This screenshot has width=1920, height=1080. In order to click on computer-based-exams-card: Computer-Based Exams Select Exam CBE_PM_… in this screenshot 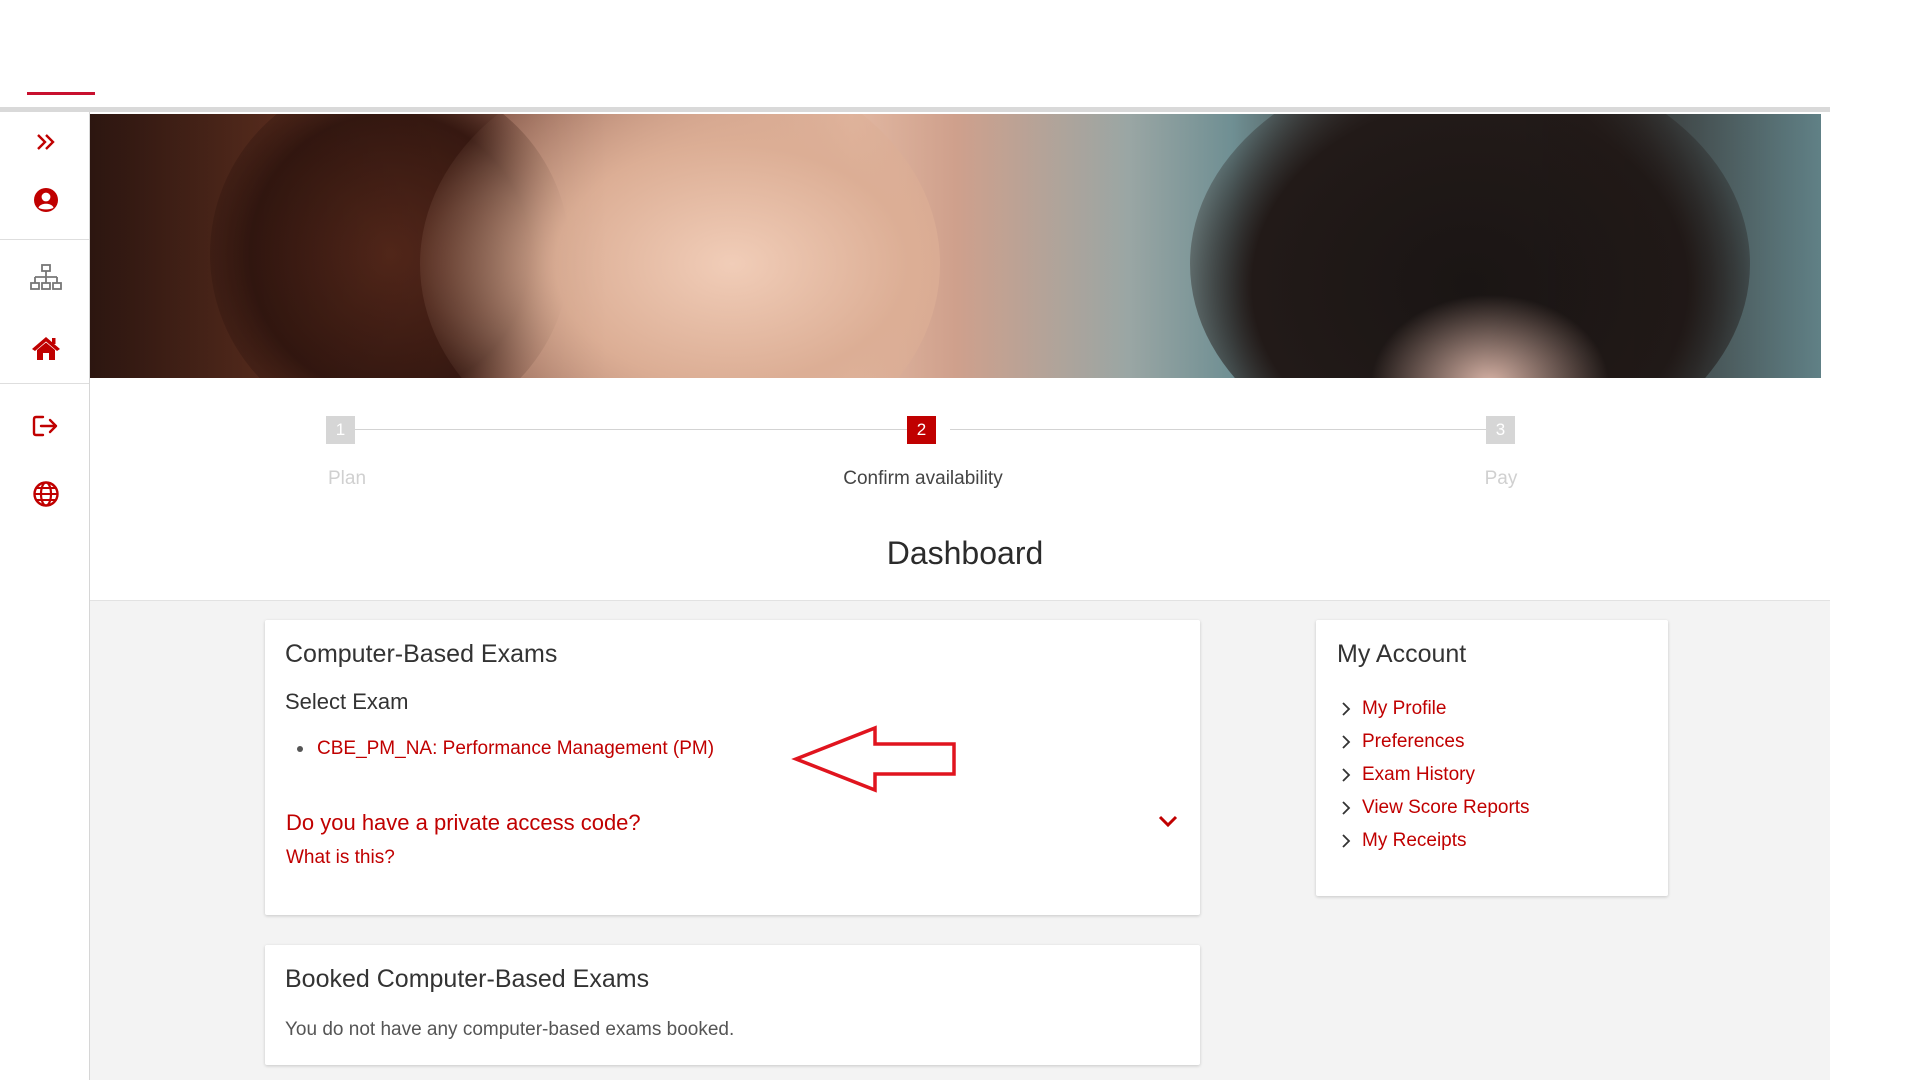, I will do `click(732, 767)`.